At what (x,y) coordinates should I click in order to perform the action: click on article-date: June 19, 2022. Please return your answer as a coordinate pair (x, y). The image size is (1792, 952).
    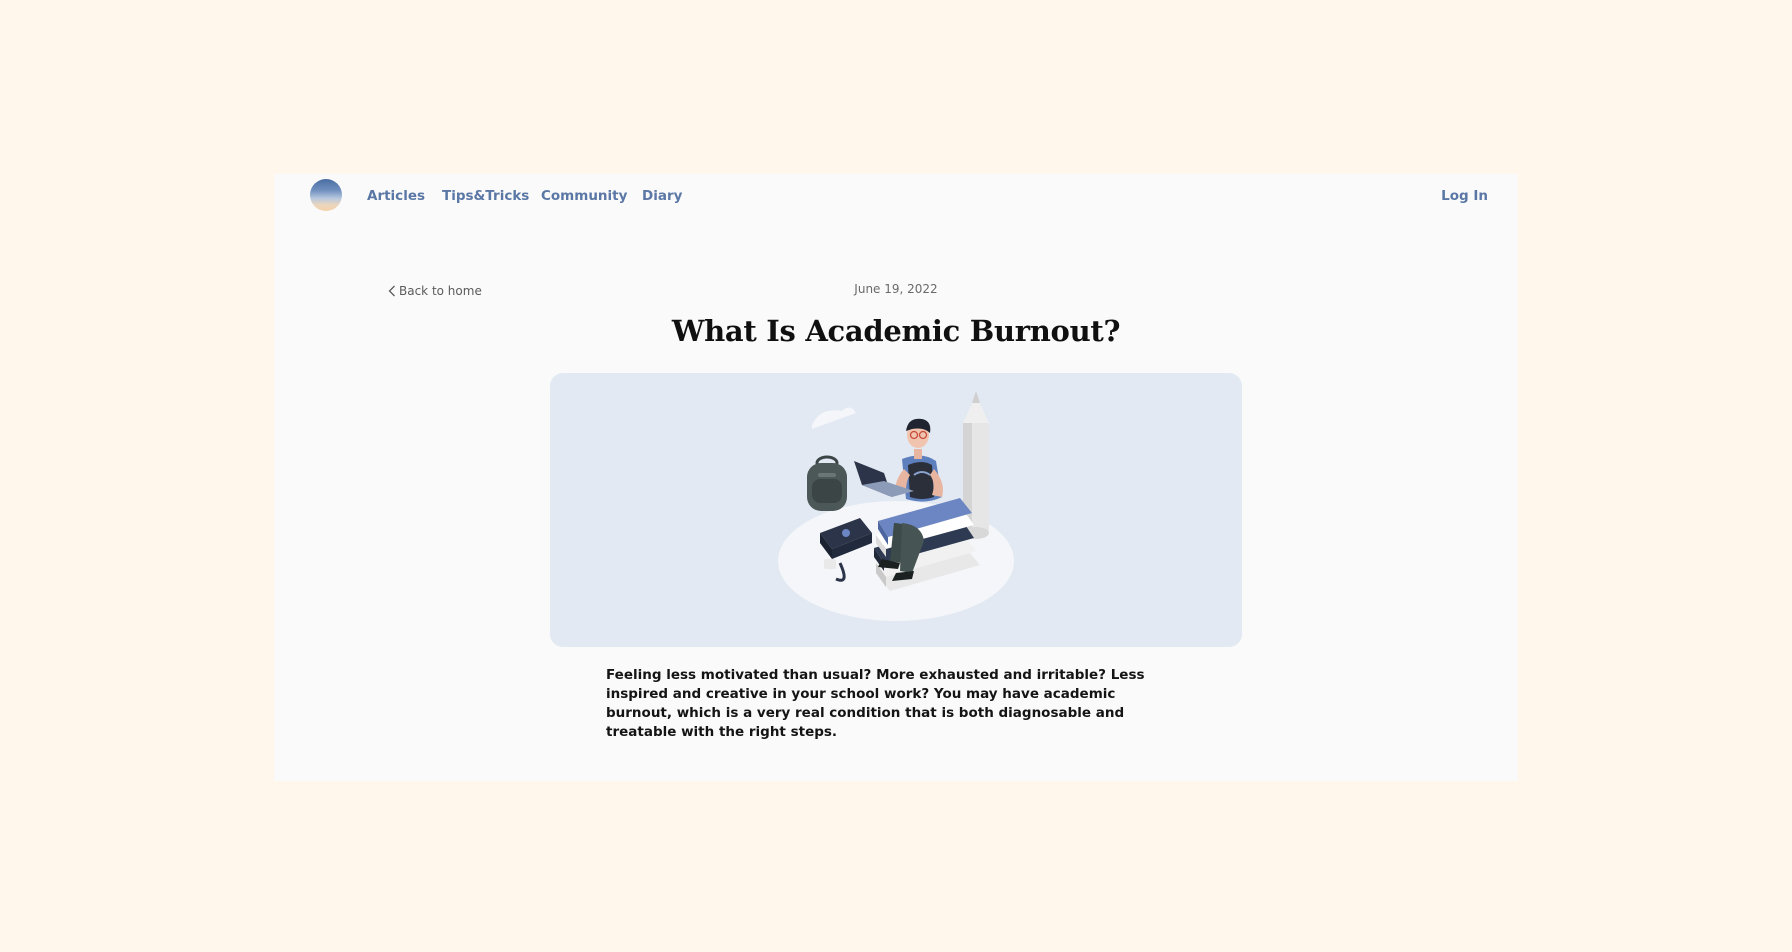
    Looking at the image, I should click on (896, 289).